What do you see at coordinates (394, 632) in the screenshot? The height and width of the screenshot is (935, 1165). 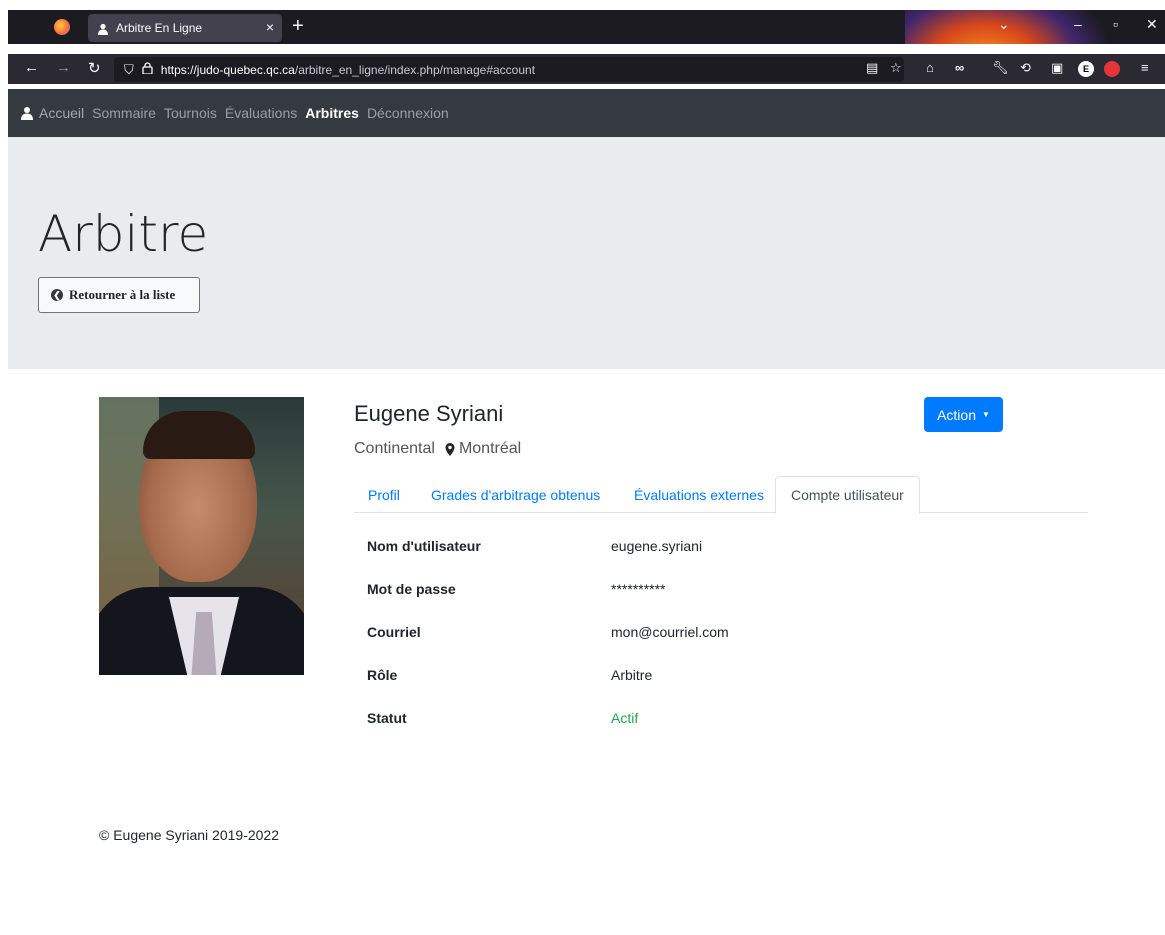 I see `row-label: Courriel` at bounding box center [394, 632].